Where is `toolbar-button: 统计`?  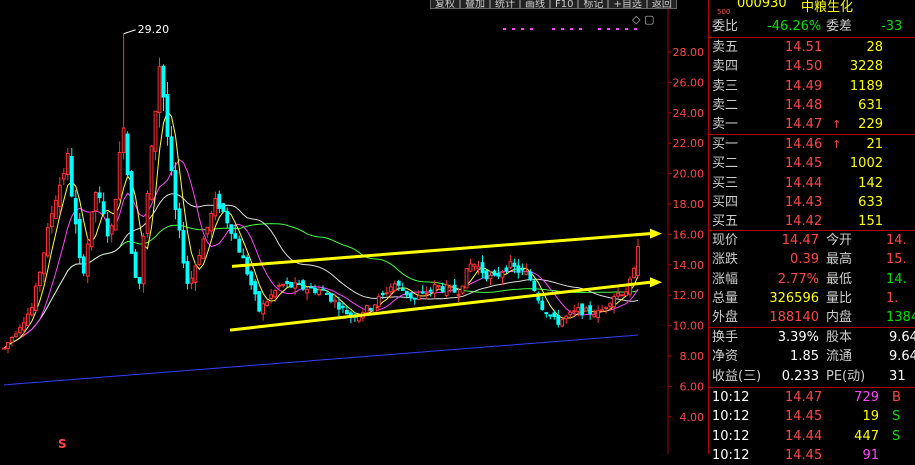 toolbar-button: 统计 is located at coordinates (505, 4).